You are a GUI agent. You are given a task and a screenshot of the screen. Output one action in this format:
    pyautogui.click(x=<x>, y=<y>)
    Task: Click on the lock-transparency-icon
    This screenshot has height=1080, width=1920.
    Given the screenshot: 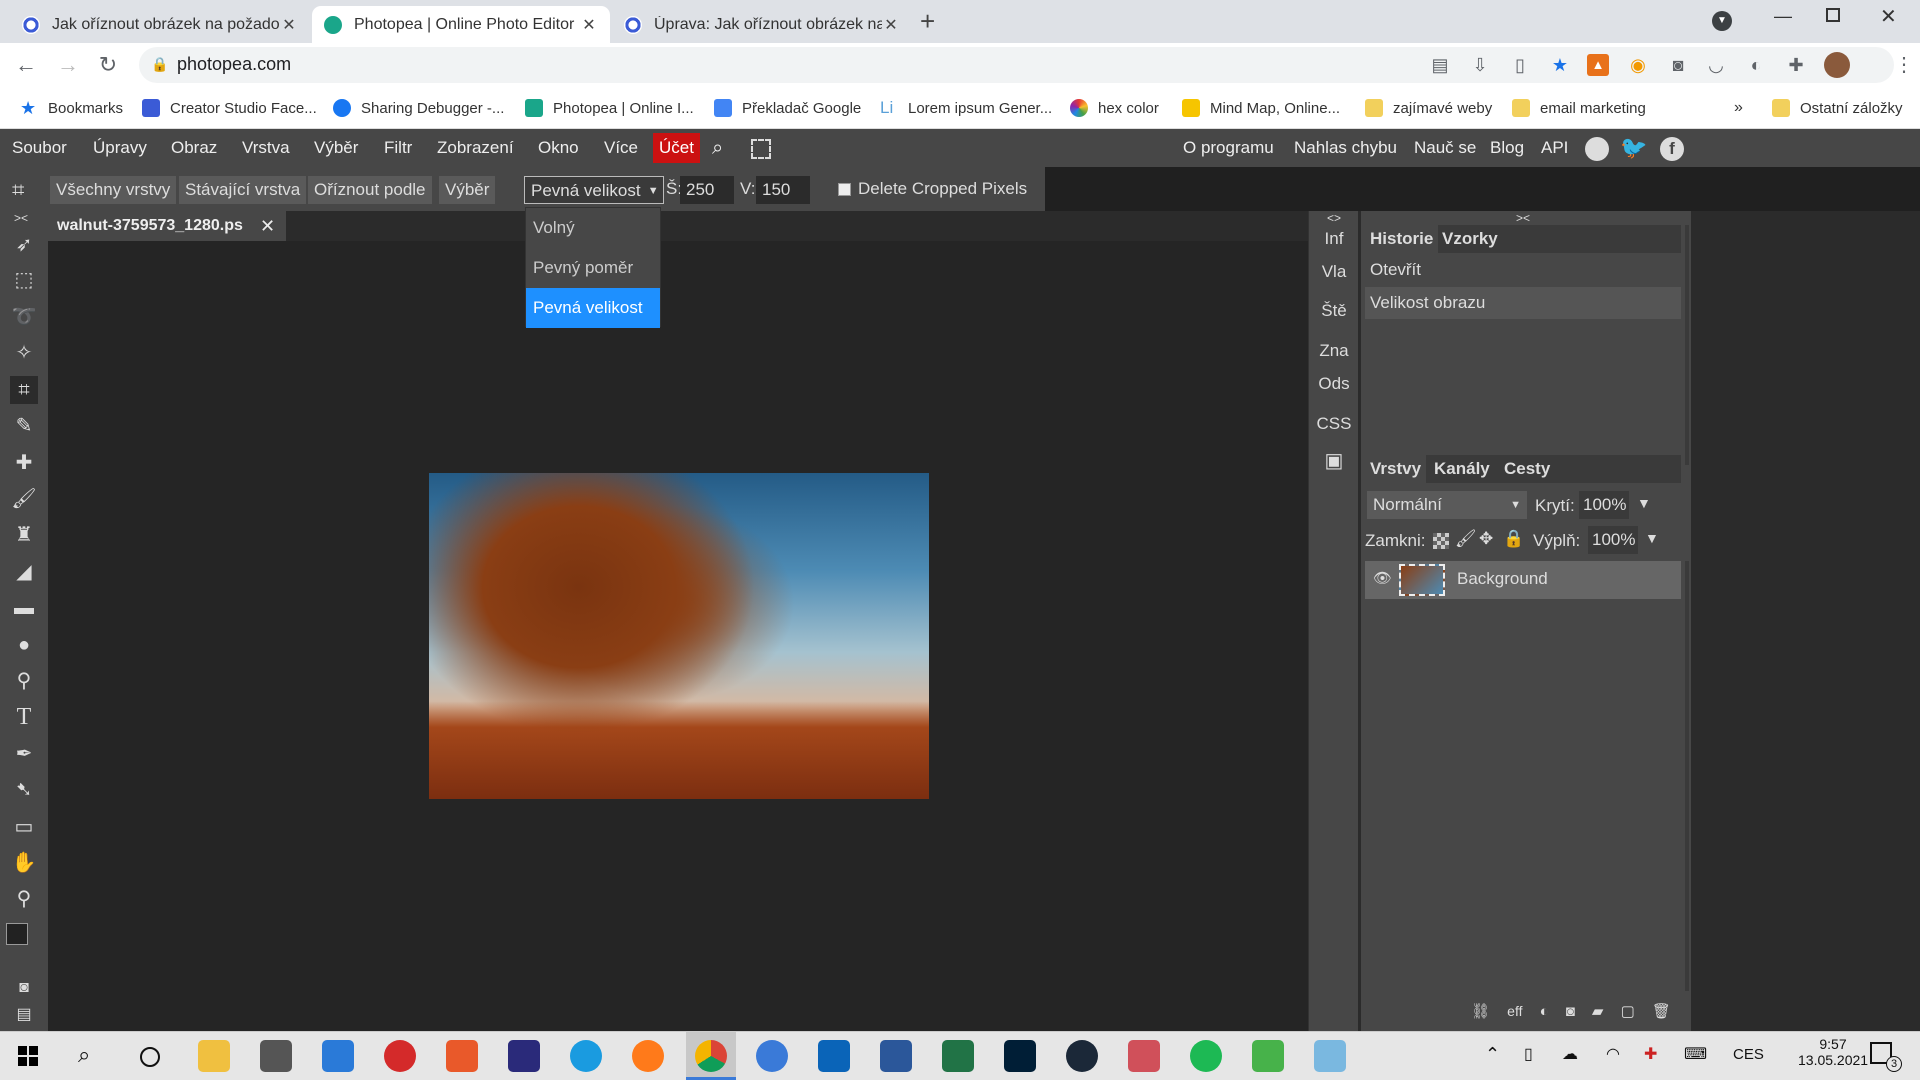 What is the action you would take?
    pyautogui.click(x=1441, y=541)
    